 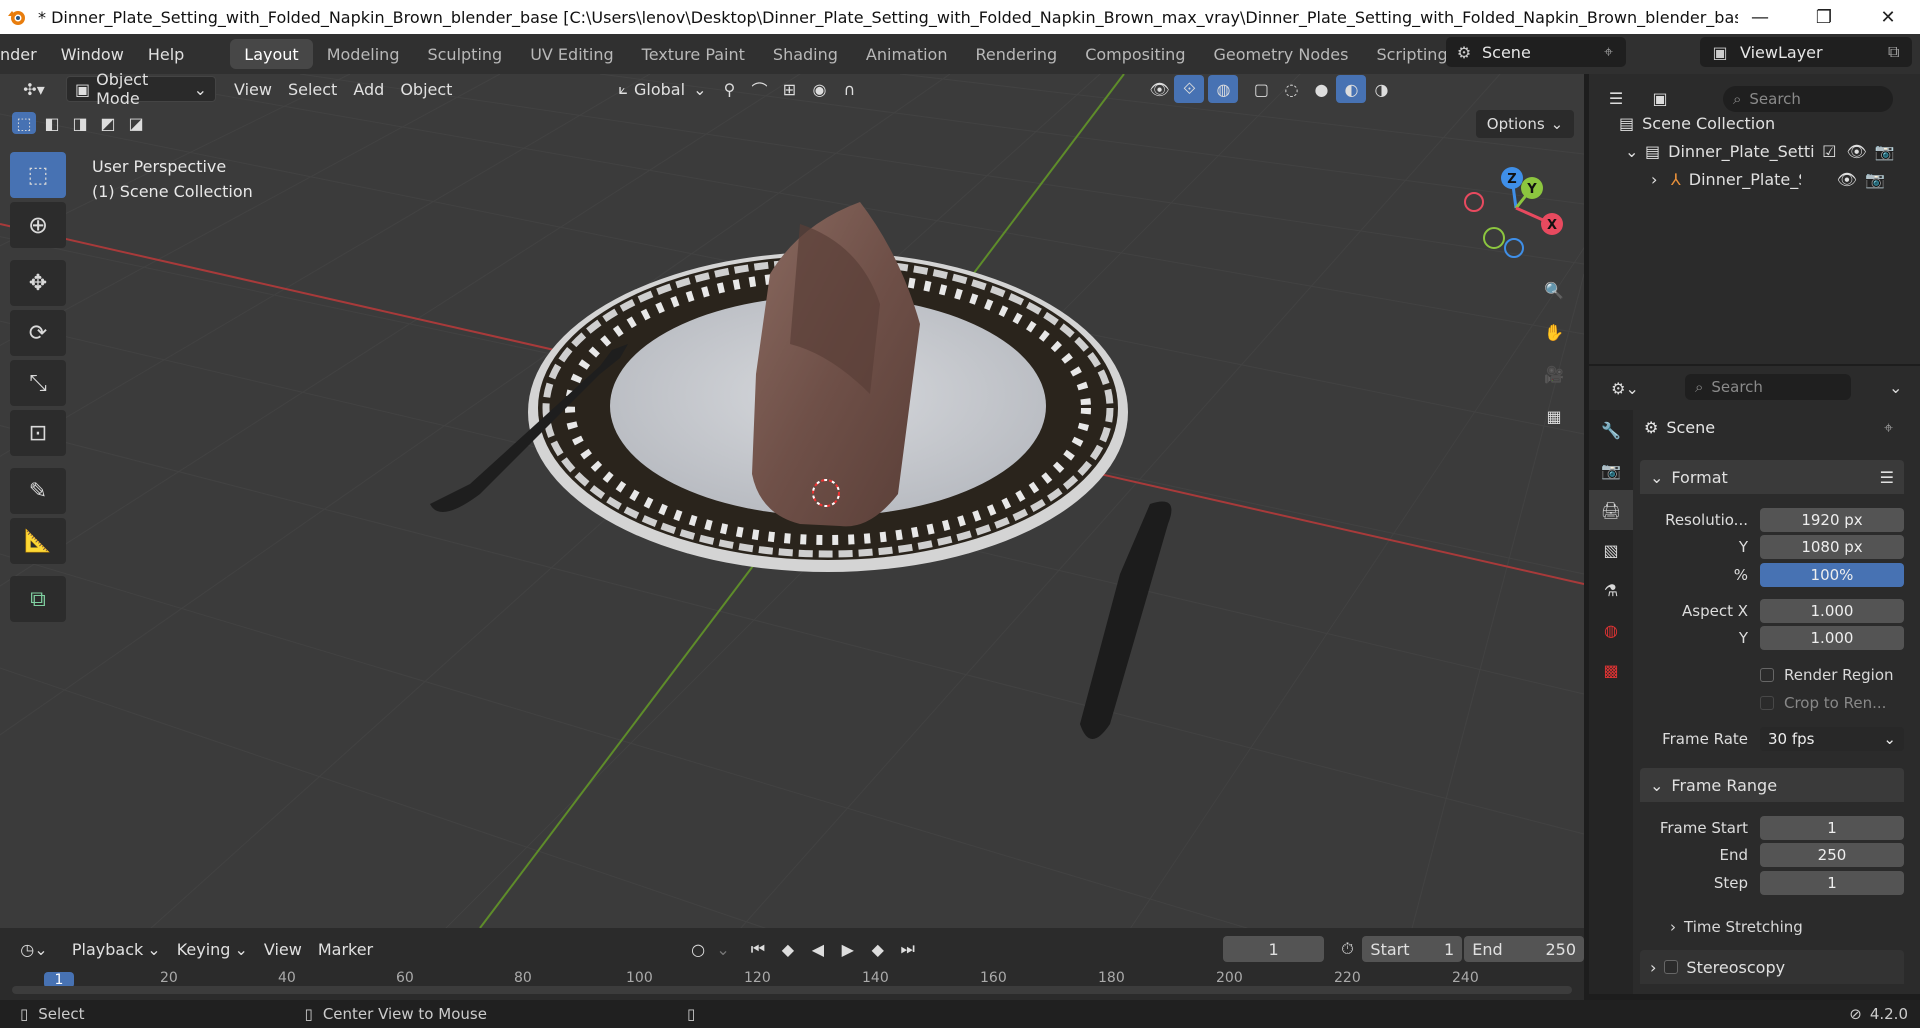 What do you see at coordinates (1321, 89) in the screenshot?
I see `solid-shading-icon: ●` at bounding box center [1321, 89].